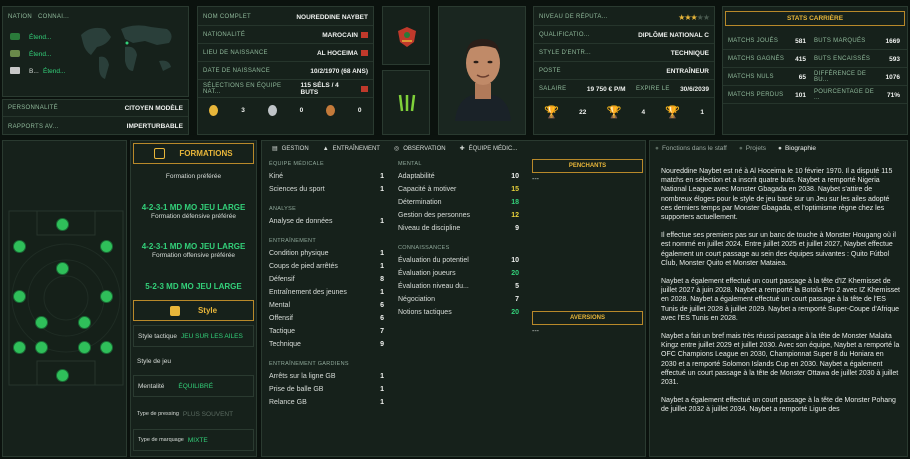 This screenshot has width=910, height=459. What do you see at coordinates (797, 148) in the screenshot?
I see `tab-biography: ● Biographie` at bounding box center [797, 148].